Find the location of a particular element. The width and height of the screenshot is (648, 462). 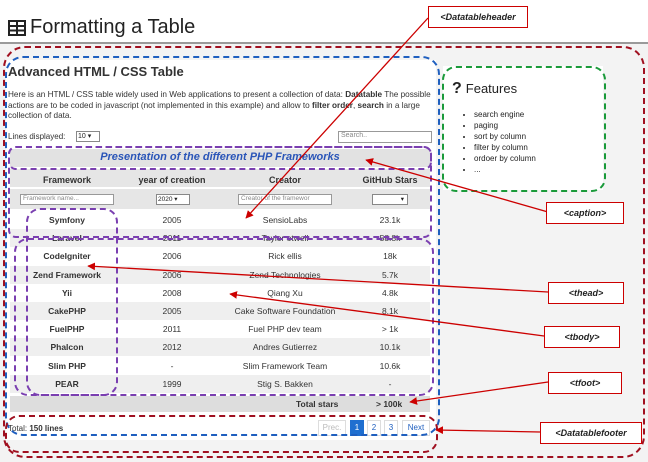

callout-caption: <caption> is located at coordinates (585, 213).